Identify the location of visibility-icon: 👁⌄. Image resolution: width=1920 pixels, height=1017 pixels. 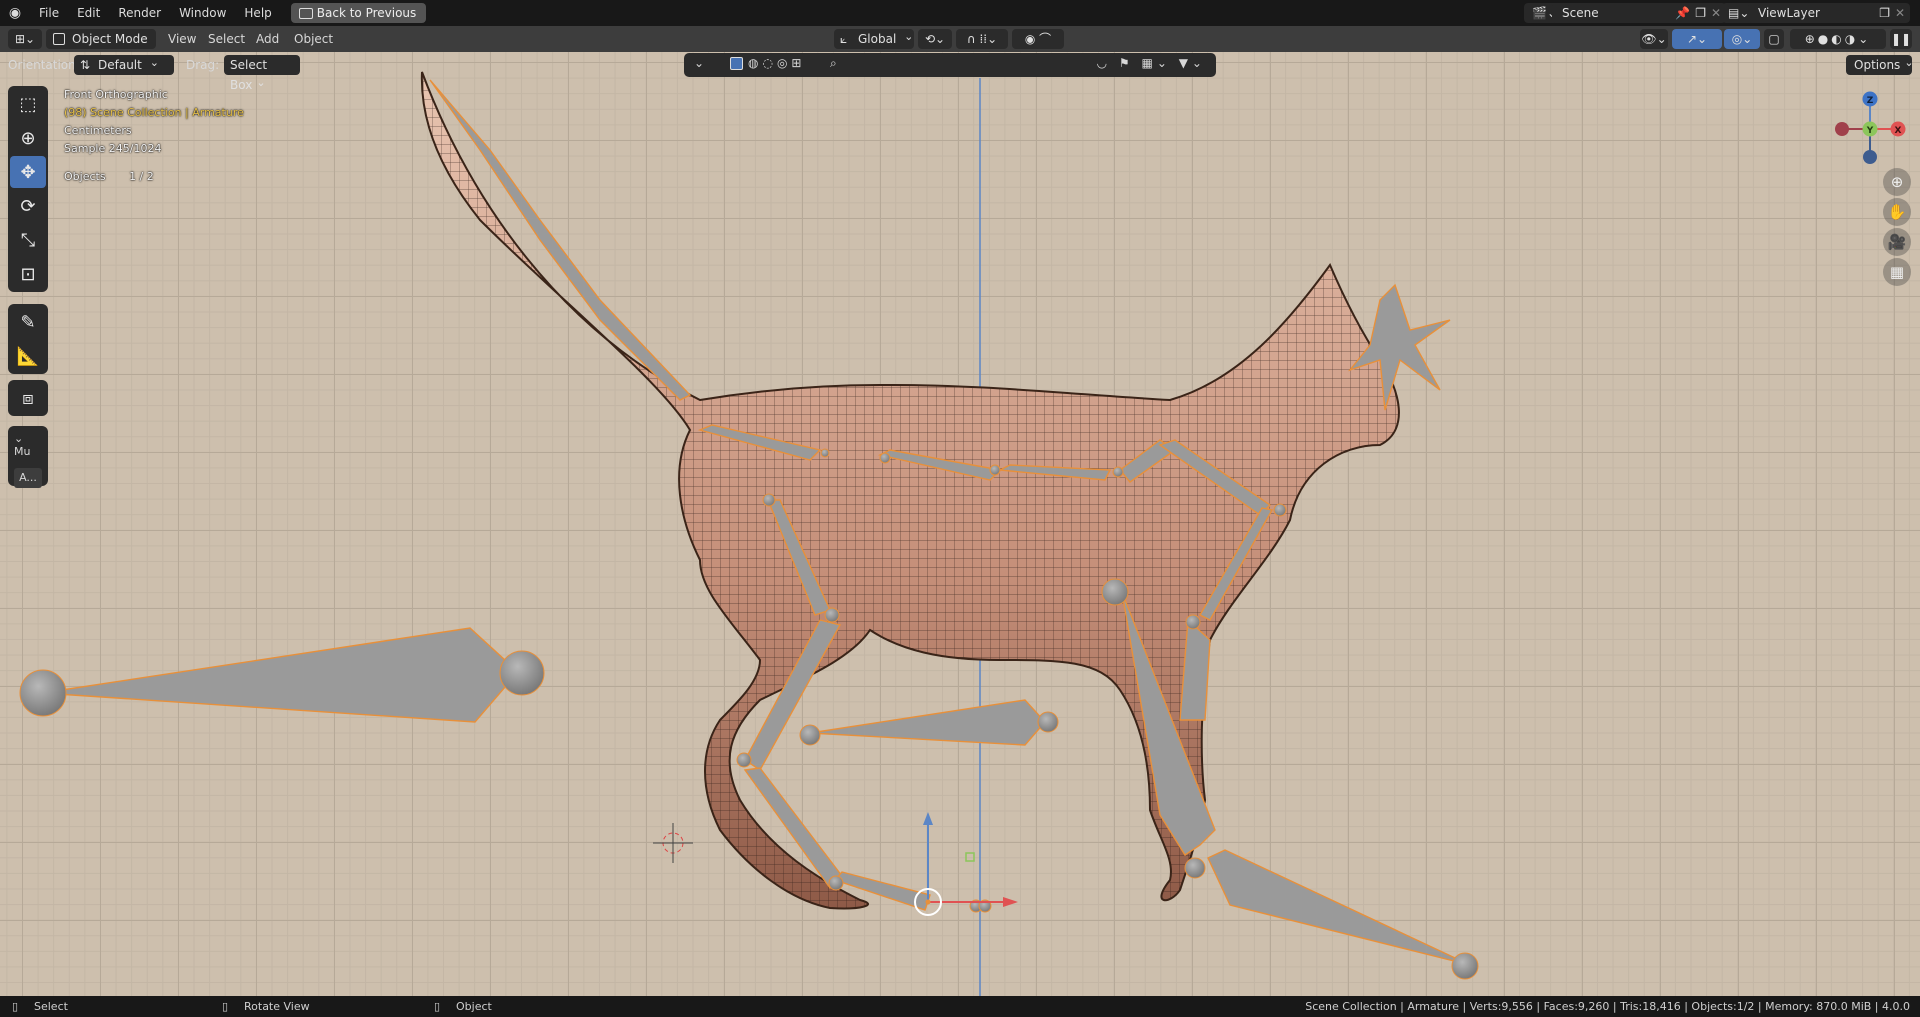
(1654, 39).